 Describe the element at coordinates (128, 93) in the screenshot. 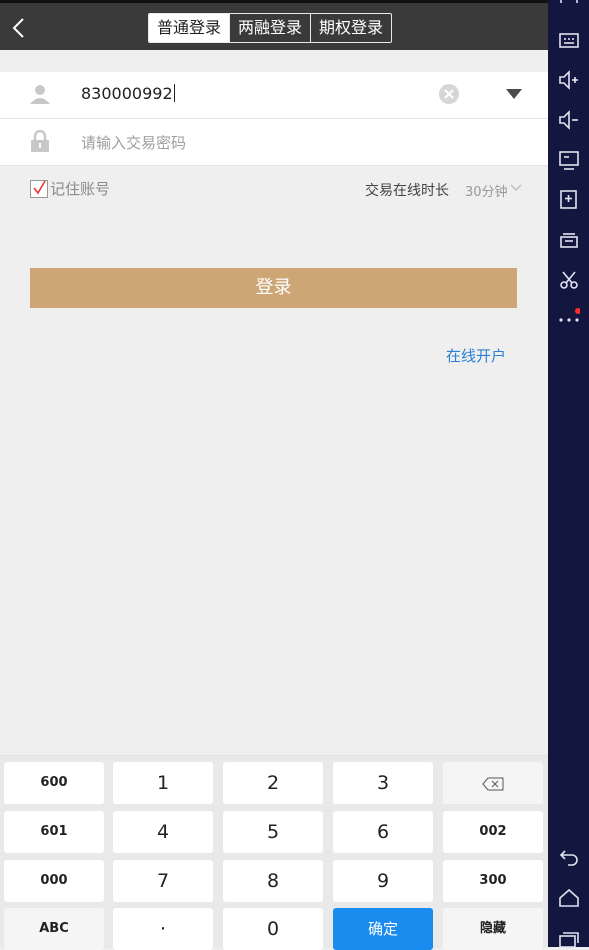

I see `account-input: 830000992` at that location.